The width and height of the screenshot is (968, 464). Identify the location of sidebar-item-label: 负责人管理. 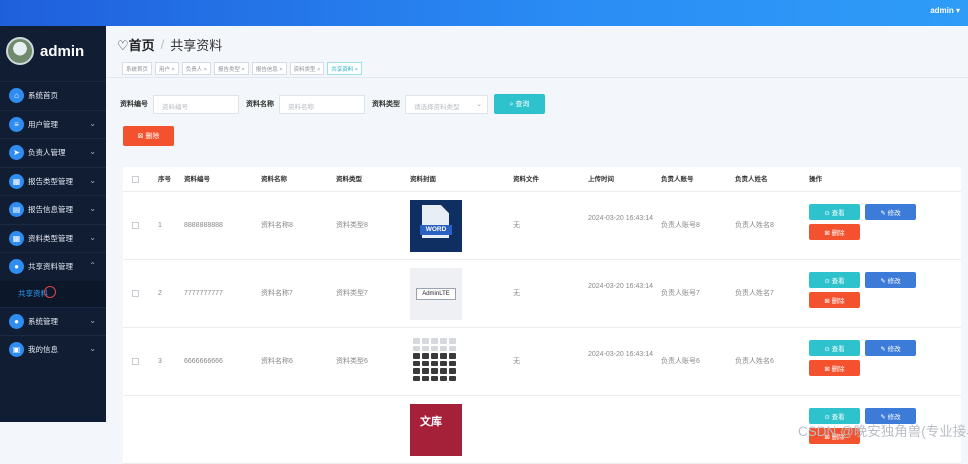
(47, 153).